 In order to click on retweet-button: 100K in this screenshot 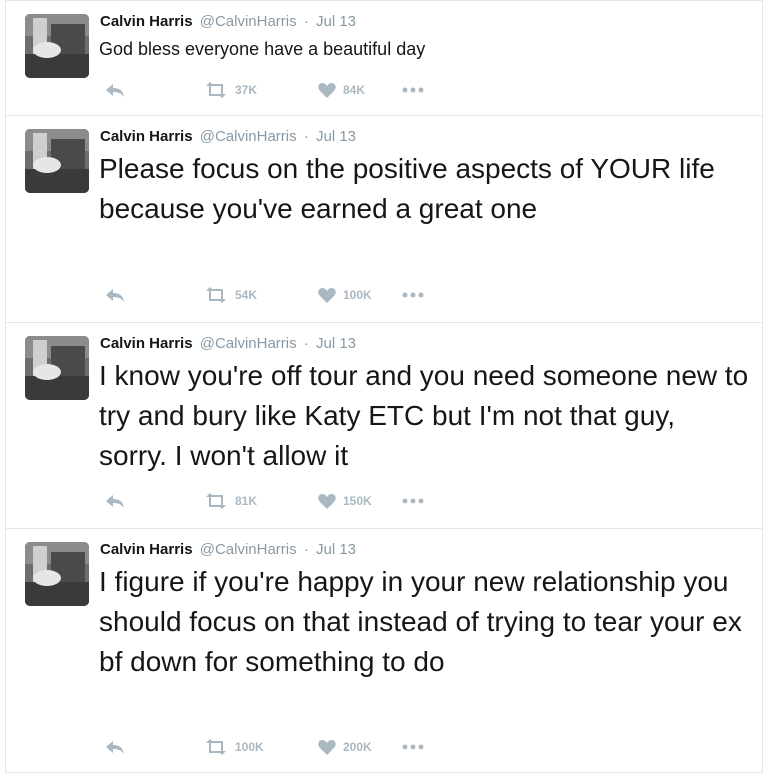, I will do `click(261, 747)`.